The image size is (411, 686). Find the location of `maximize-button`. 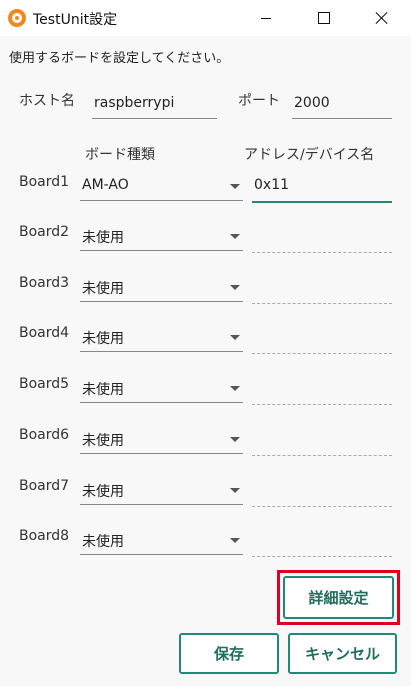

maximize-button is located at coordinates (324, 18).